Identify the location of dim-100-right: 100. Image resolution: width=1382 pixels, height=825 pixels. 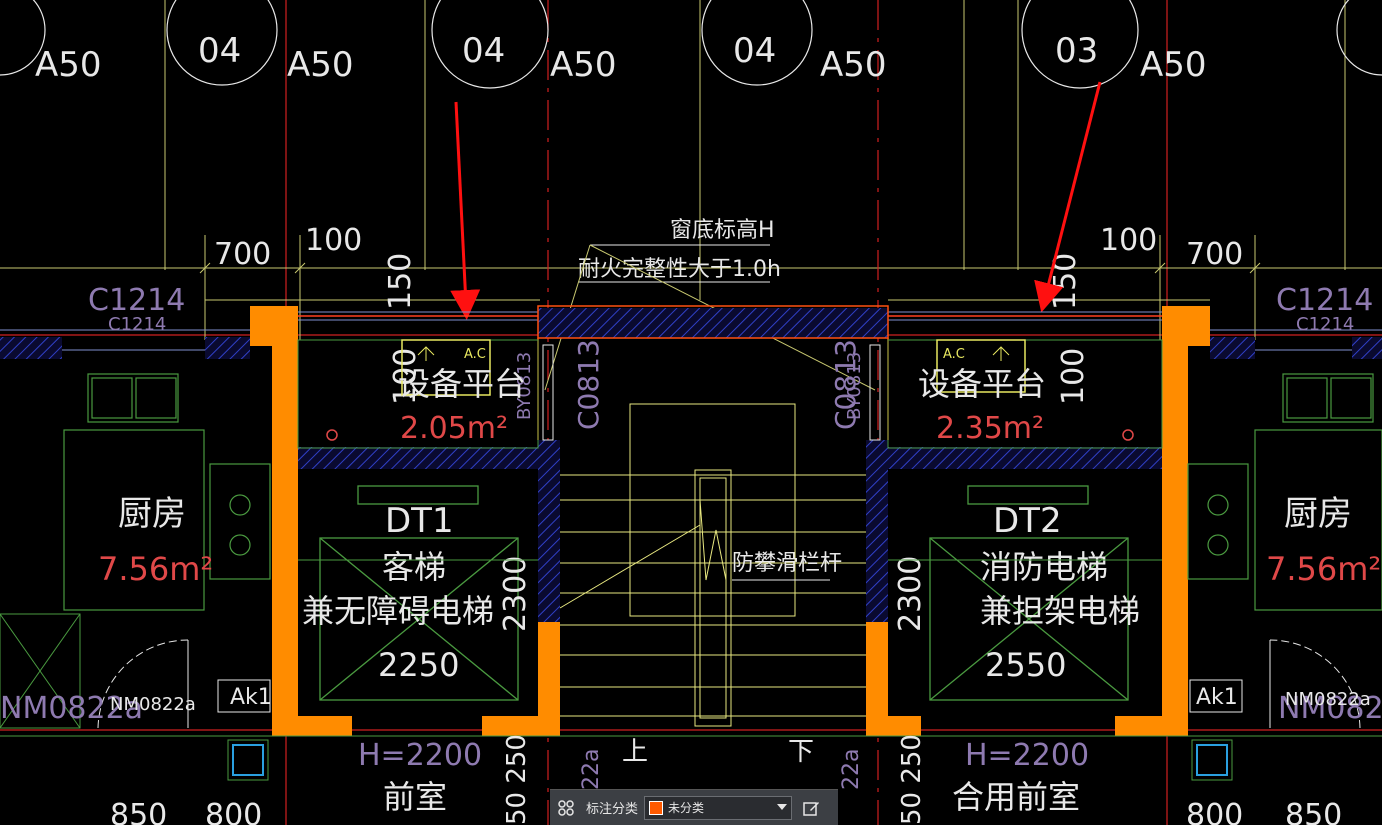
(1128, 240).